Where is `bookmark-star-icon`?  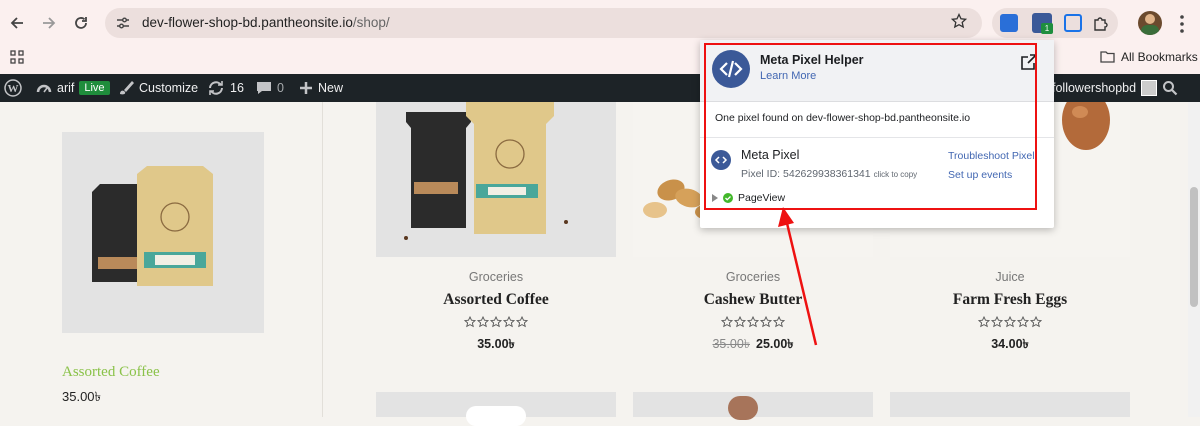
bookmark-star-icon is located at coordinates (959, 21).